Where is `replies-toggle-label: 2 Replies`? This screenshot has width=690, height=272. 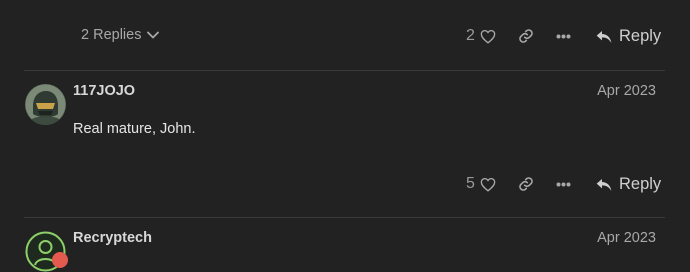 replies-toggle-label: 2 Replies is located at coordinates (111, 35).